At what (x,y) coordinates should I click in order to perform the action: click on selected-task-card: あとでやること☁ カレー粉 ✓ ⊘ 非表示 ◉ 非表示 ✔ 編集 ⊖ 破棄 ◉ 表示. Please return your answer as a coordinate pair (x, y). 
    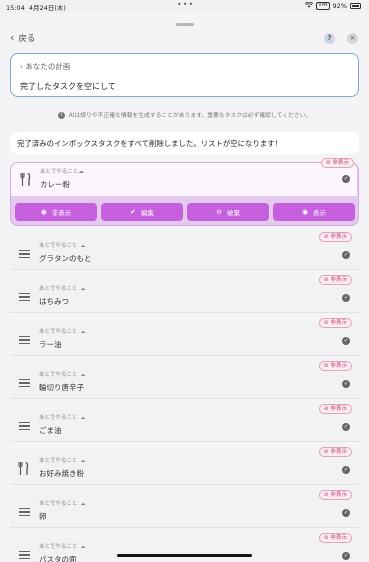
    Looking at the image, I should click on (184, 192).